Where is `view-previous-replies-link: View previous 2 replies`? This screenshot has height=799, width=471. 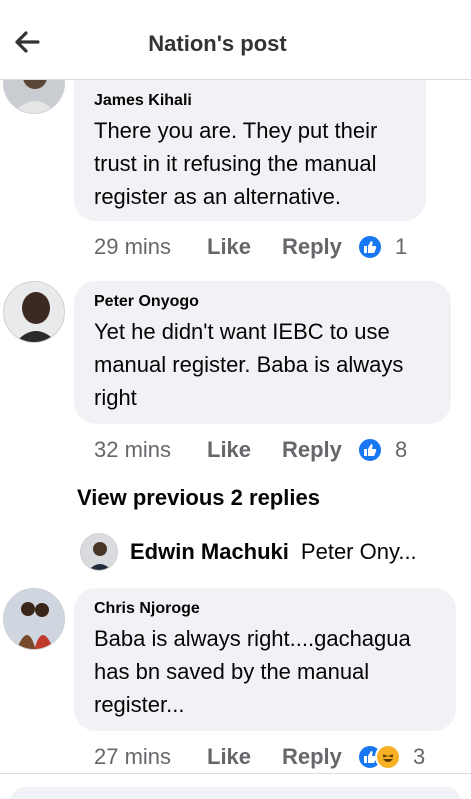
view-previous-replies-link: View previous 2 replies is located at coordinates (198, 498).